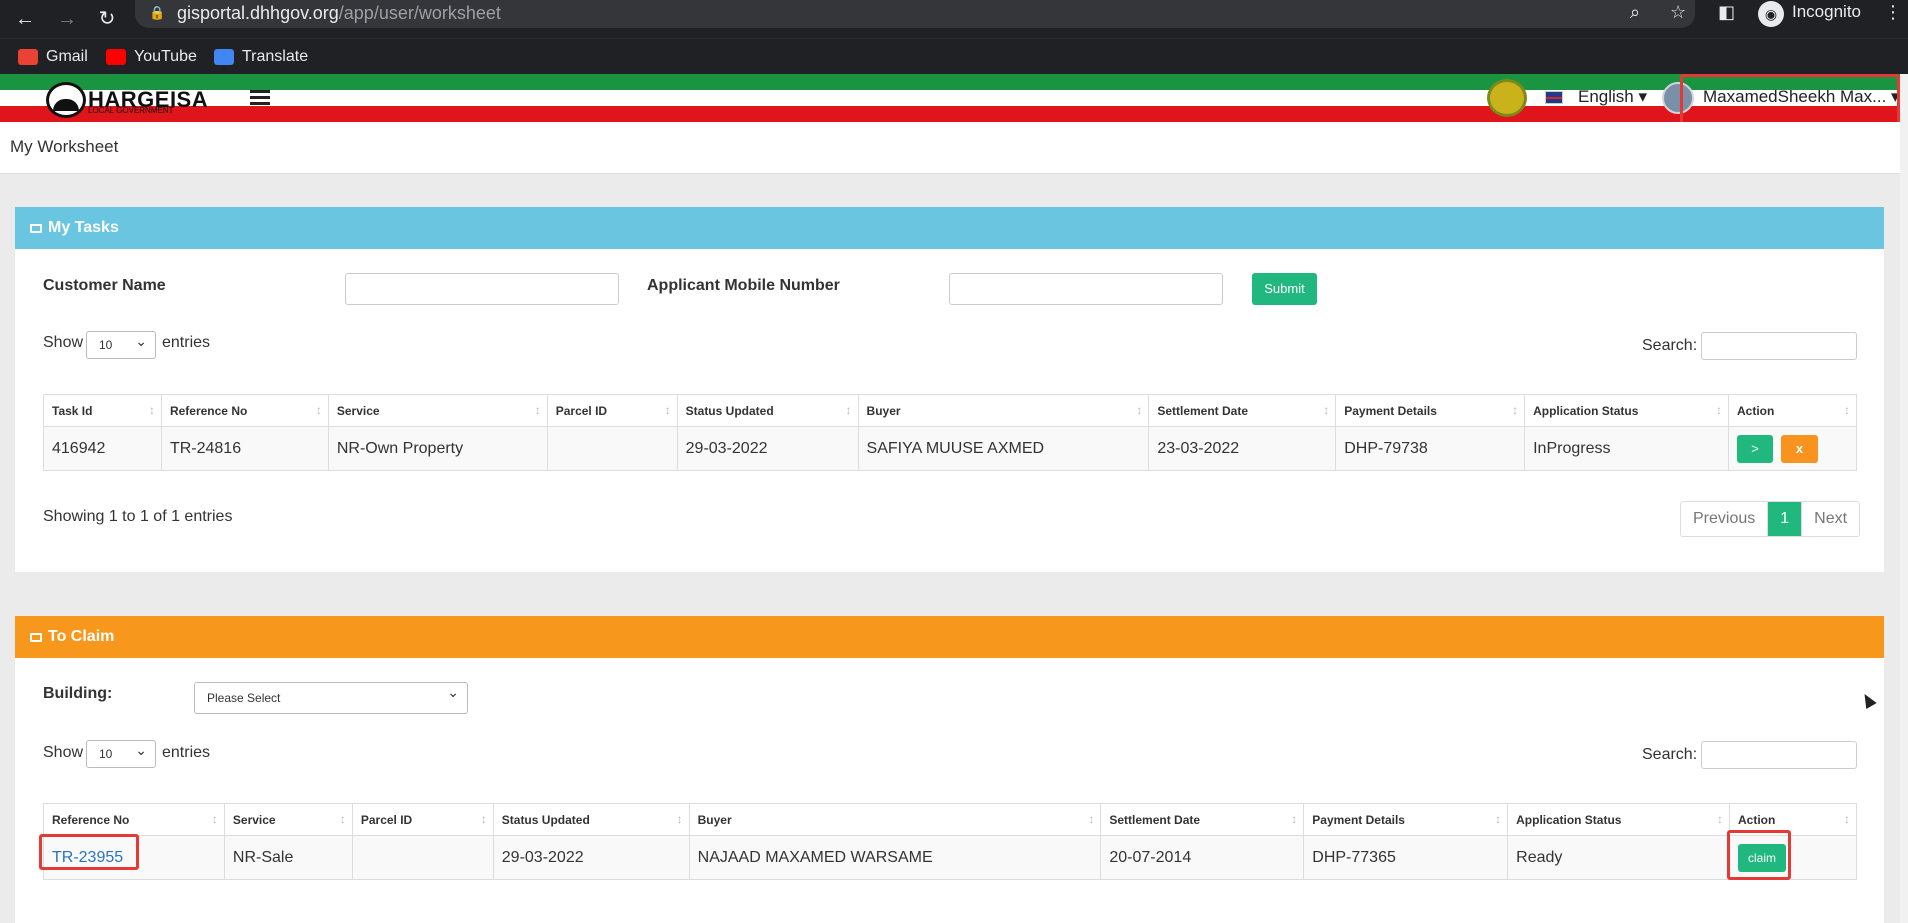  Describe the element at coordinates (1779, 755) in the screenshot. I see `claim-search-input` at that location.